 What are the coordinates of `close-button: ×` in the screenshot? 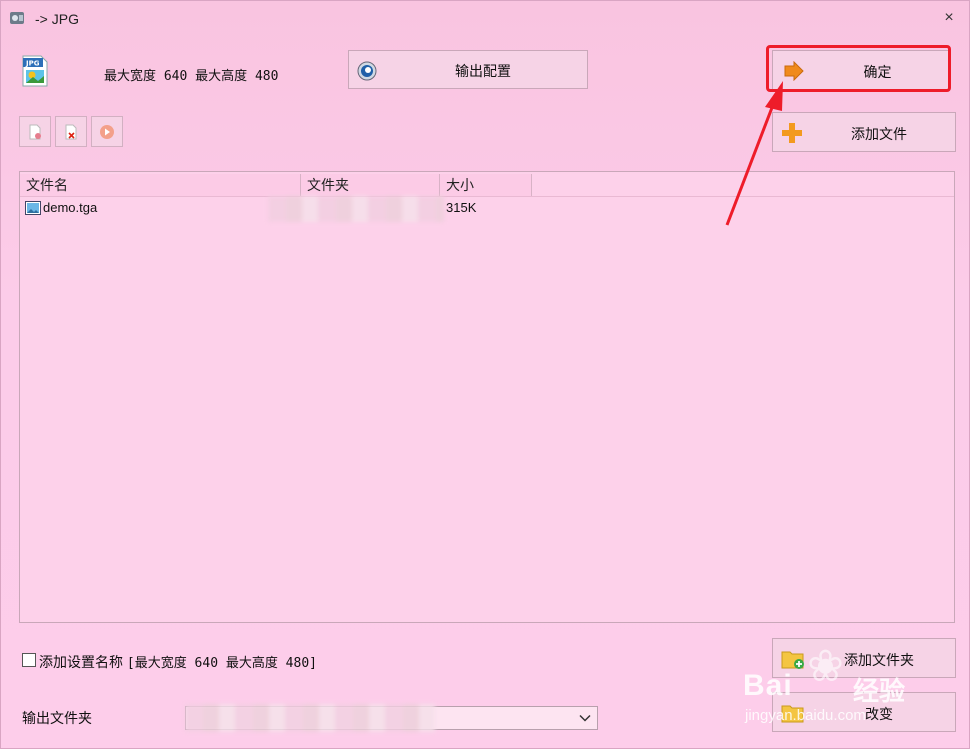 It's located at (949, 18).